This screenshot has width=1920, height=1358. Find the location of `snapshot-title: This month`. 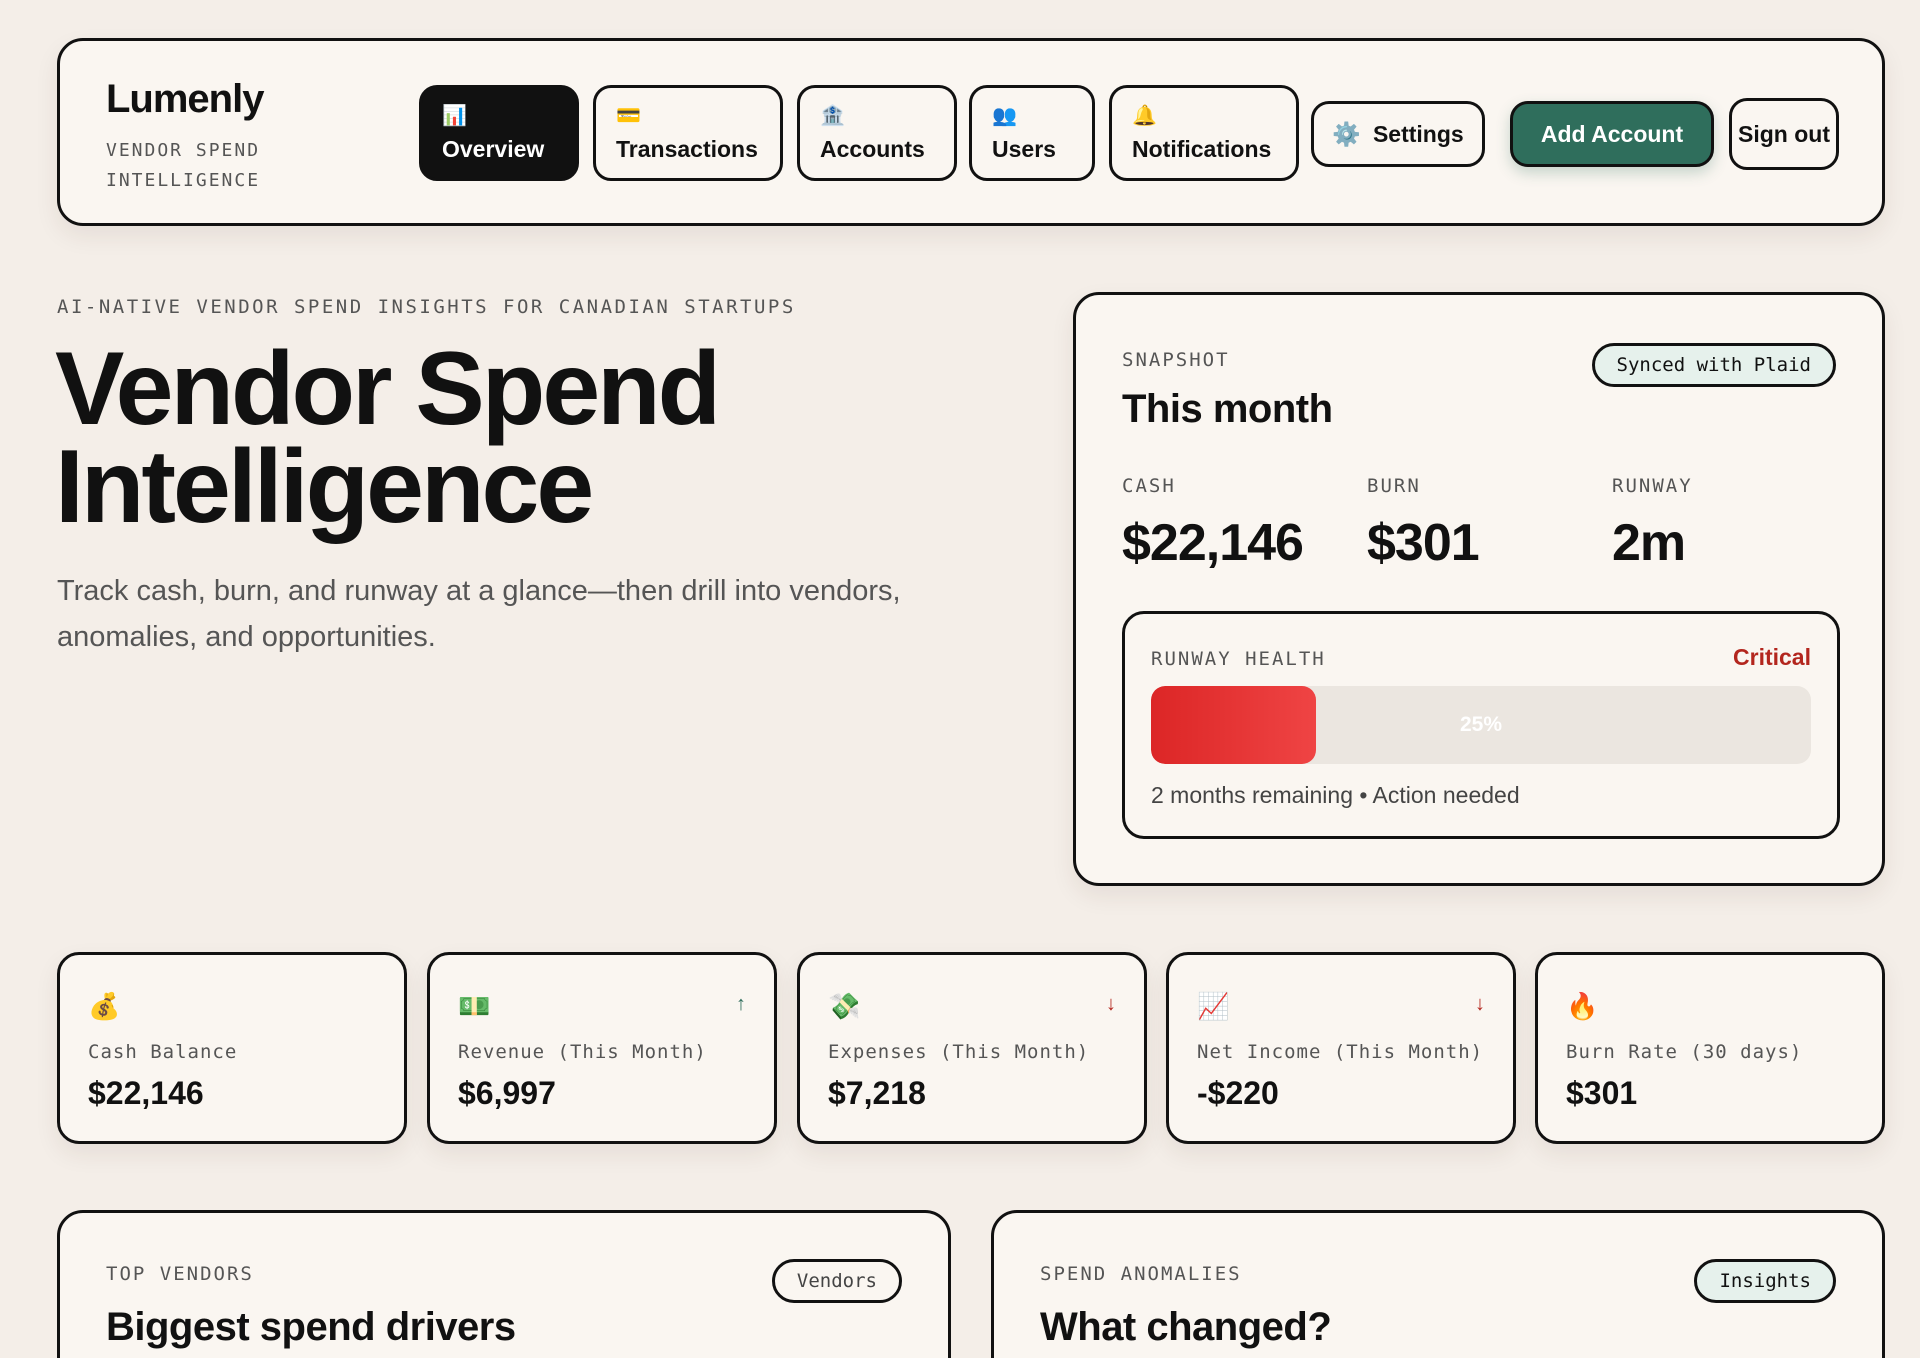

snapshot-title: This month is located at coordinates (1227, 409).